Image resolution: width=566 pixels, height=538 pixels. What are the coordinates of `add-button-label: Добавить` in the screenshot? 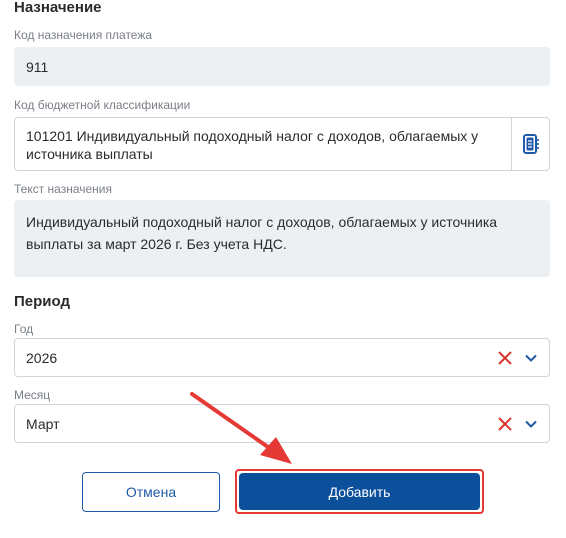 It's located at (359, 491).